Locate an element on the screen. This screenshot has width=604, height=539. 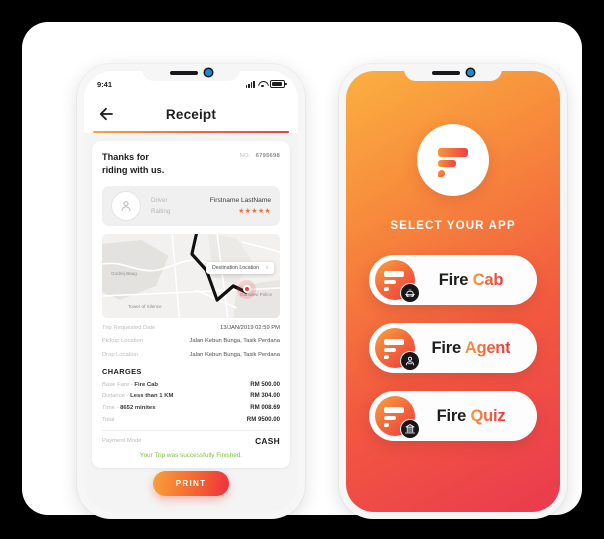
map-label: Tower of Silence is located at coordinates (145, 306).